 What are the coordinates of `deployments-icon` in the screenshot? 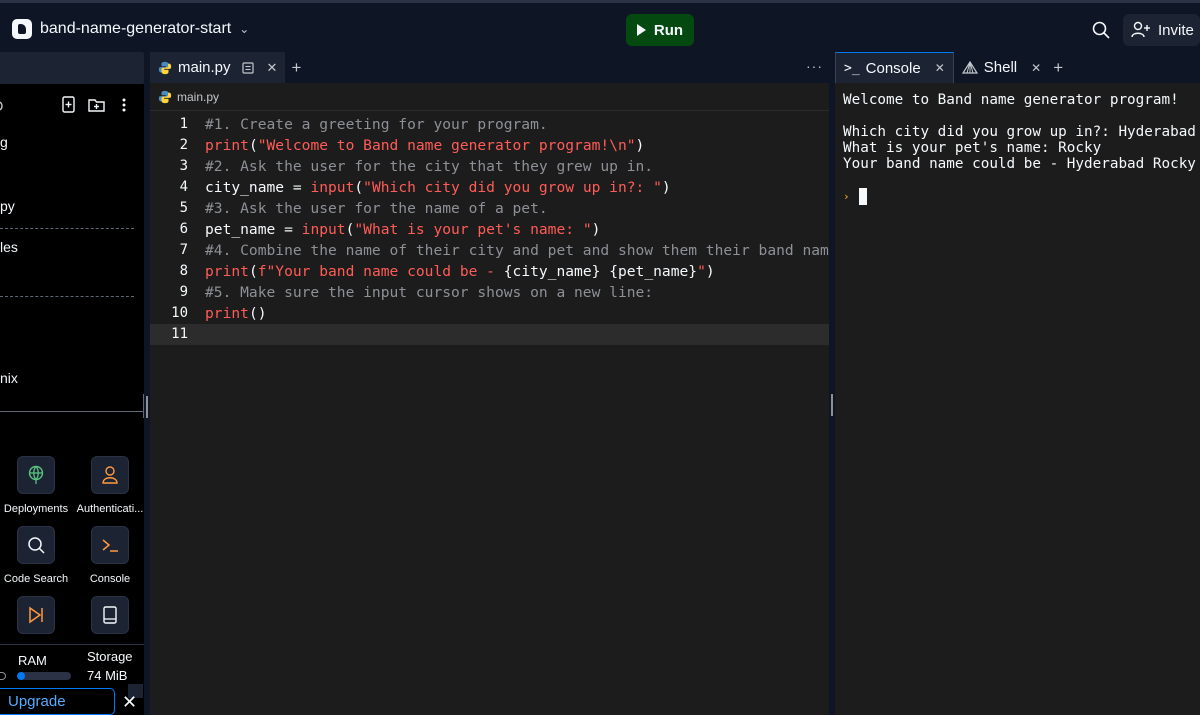 It's located at (36, 474).